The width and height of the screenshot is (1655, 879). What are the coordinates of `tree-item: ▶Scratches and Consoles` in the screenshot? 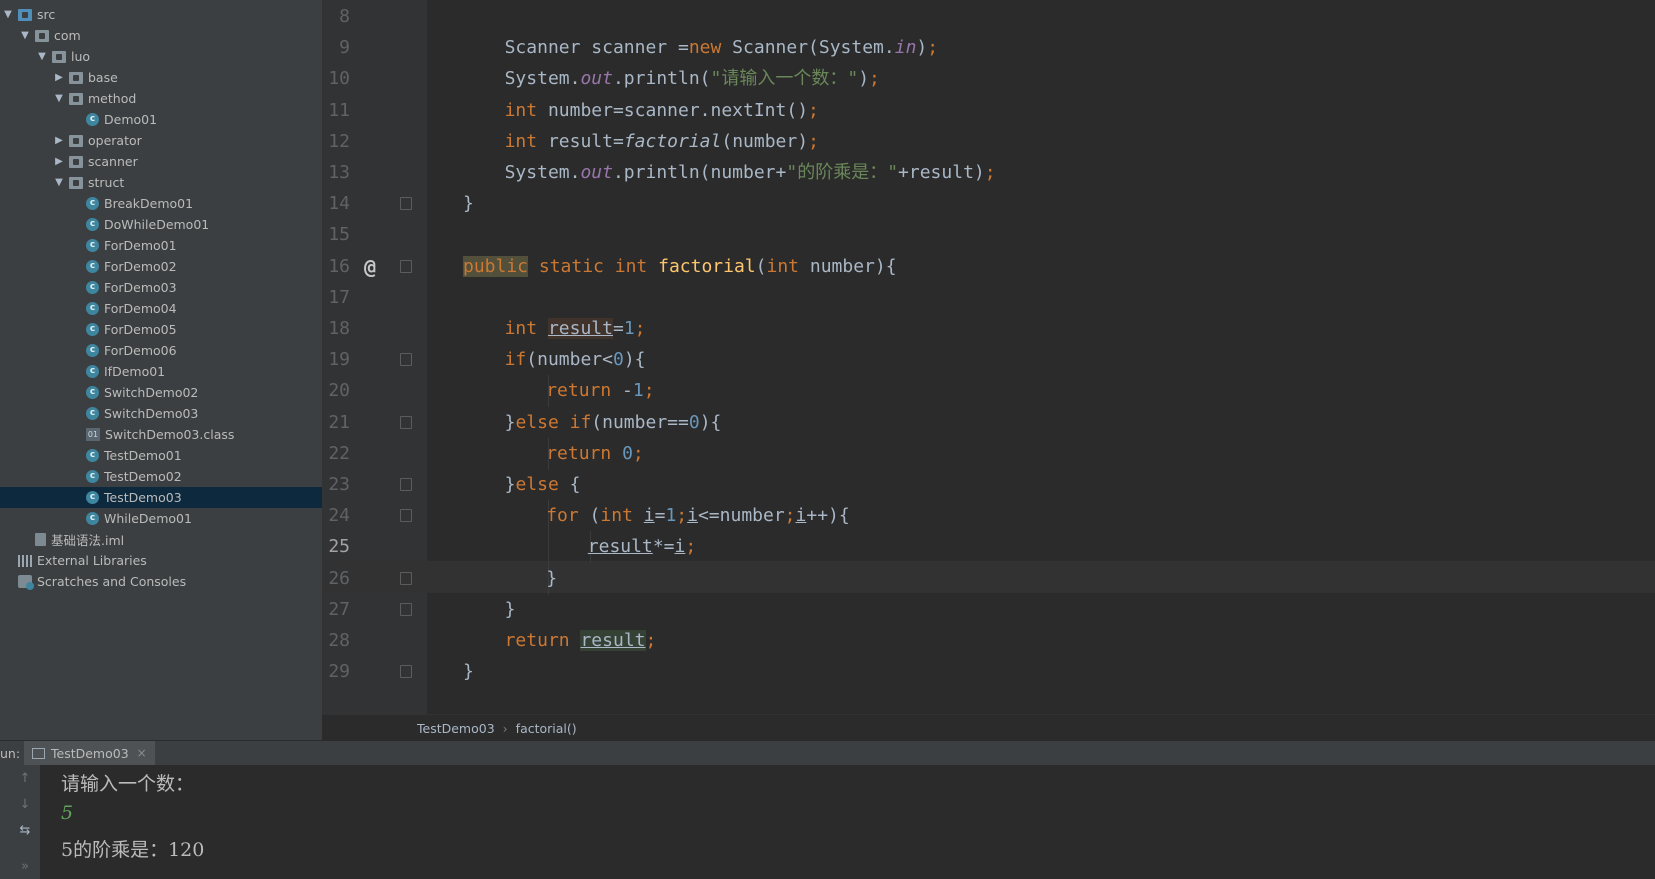 It's located at (161, 581).